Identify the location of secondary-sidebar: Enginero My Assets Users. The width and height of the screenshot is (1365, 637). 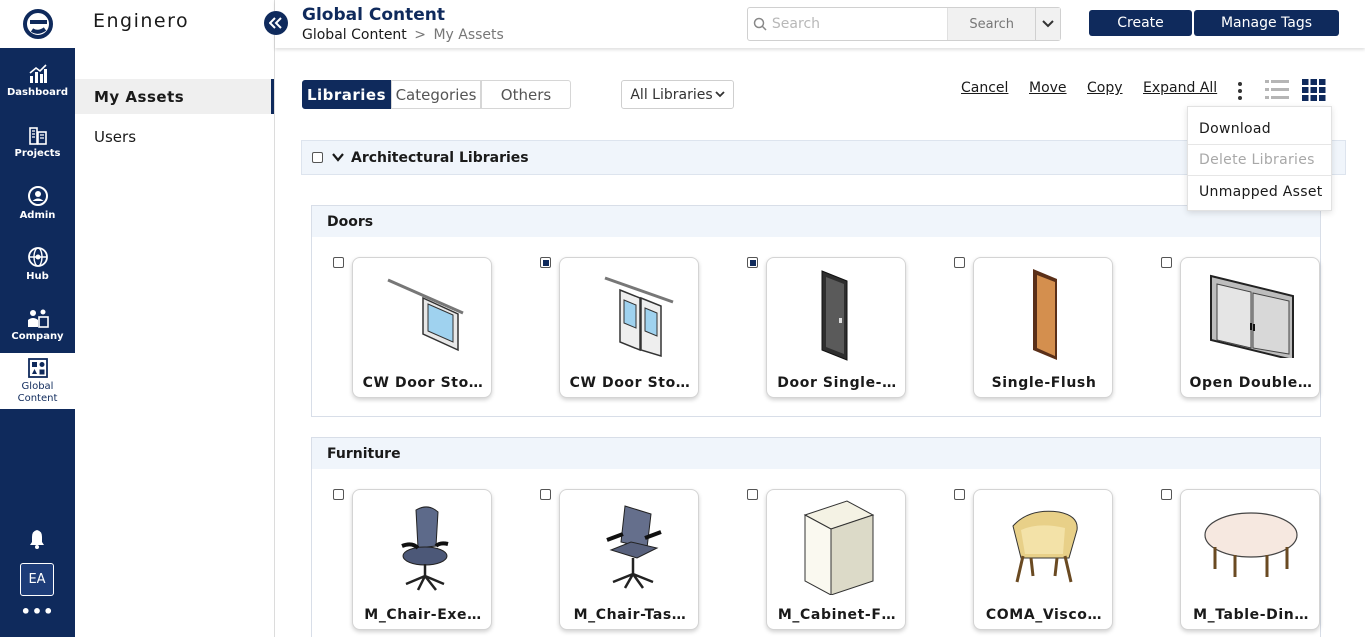
(175, 318).